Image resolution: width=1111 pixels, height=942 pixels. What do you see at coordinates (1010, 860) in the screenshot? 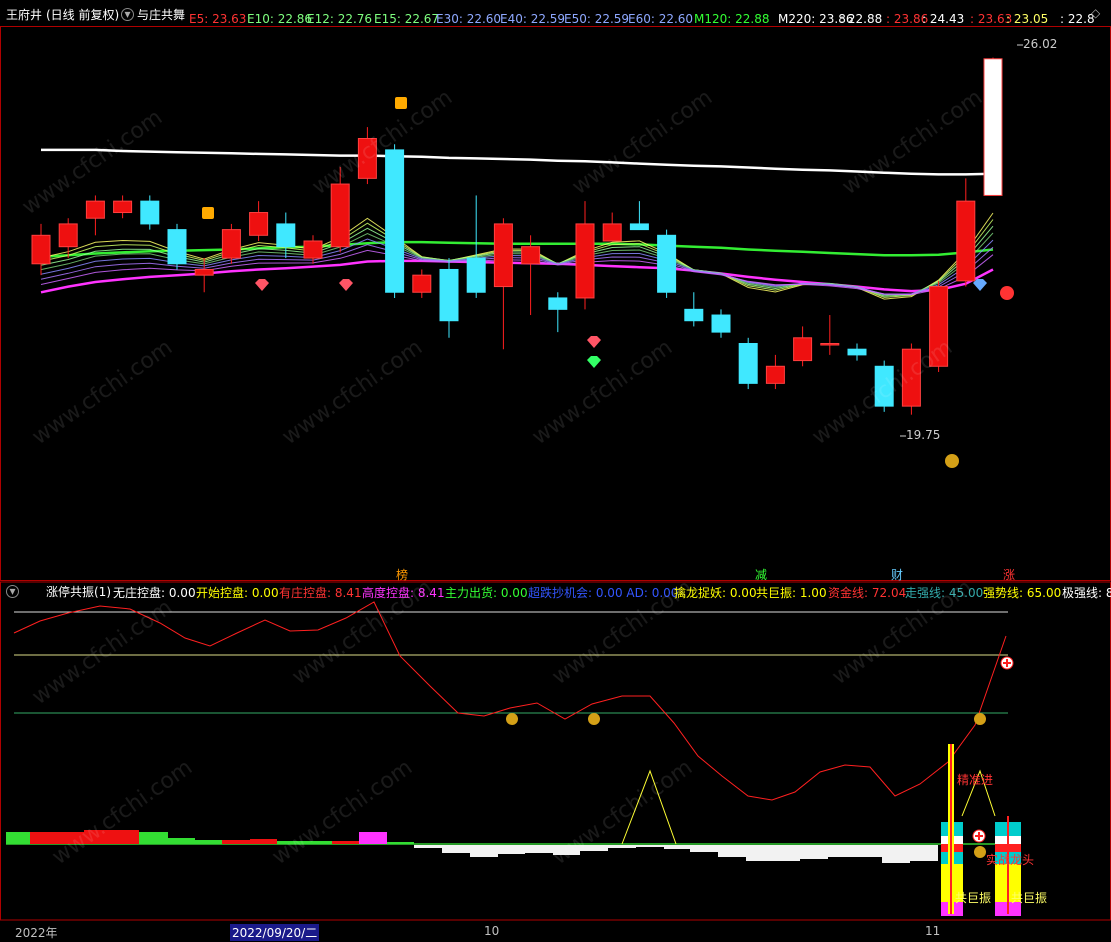
I see `mountain-label: 实战龙头` at bounding box center [1010, 860].